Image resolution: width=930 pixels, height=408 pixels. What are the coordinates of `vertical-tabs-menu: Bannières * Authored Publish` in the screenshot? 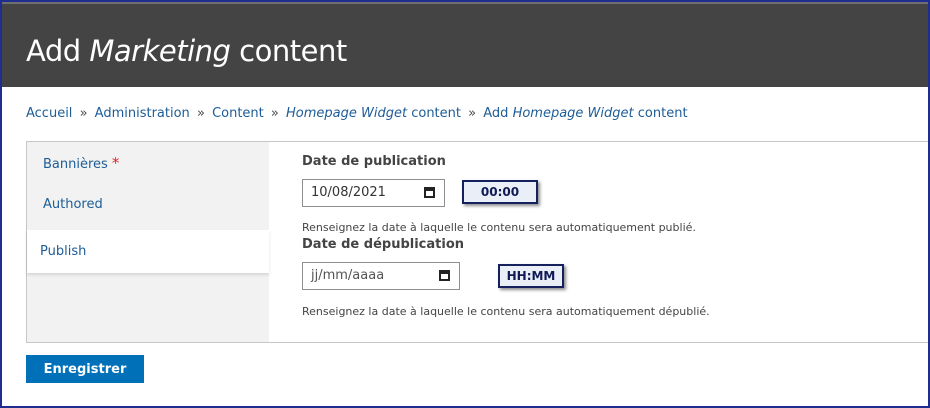 It's located at (148, 242).